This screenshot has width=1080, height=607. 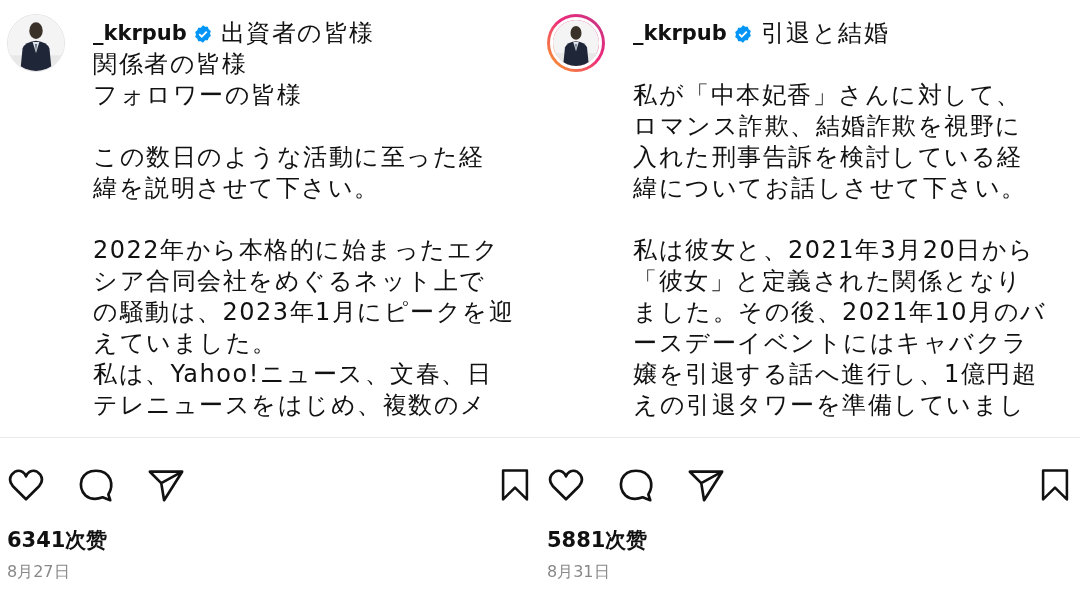 I want to click on caption-text: えていました。, so click(x=186, y=343).